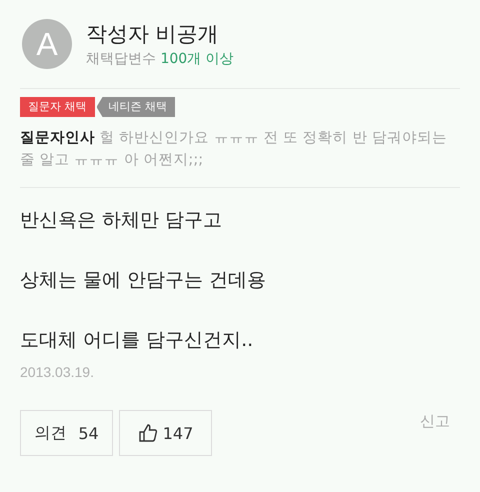  Describe the element at coordinates (47, 44) in the screenshot. I see `avatar: A` at that location.